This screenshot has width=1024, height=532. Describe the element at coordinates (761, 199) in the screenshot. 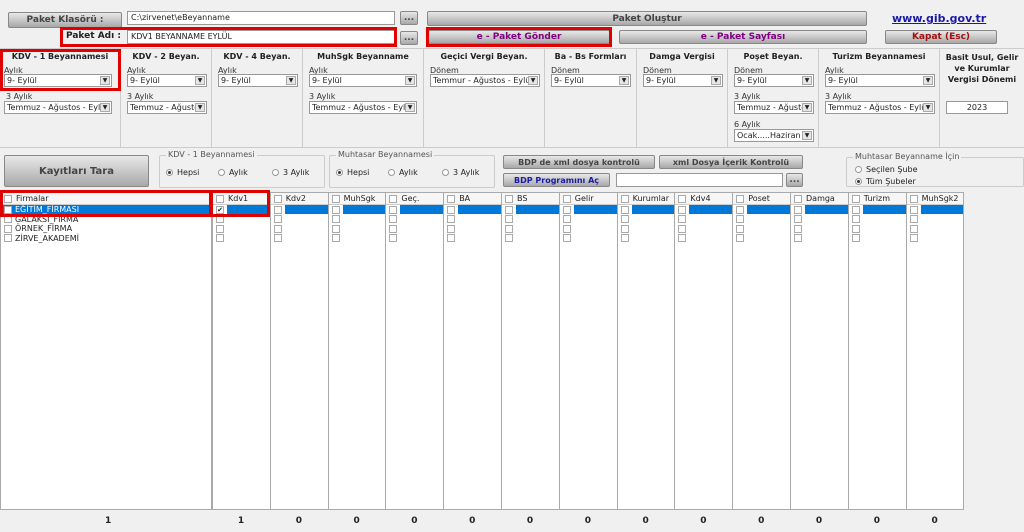

I see `column-header: Poset` at that location.